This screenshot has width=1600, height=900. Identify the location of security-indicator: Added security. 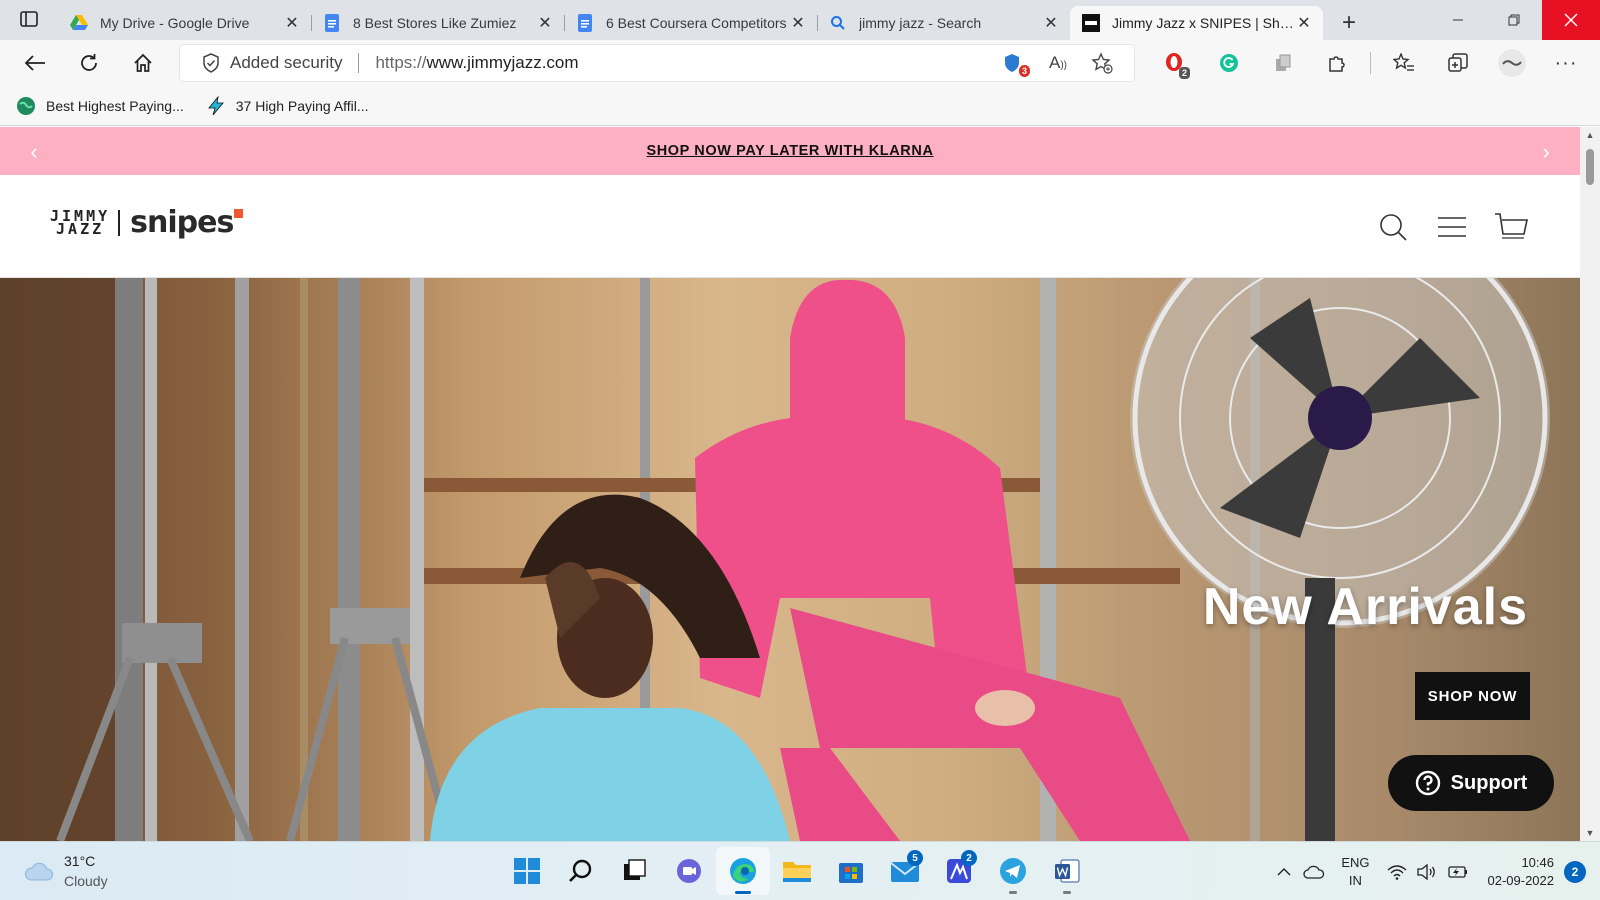
(272, 63).